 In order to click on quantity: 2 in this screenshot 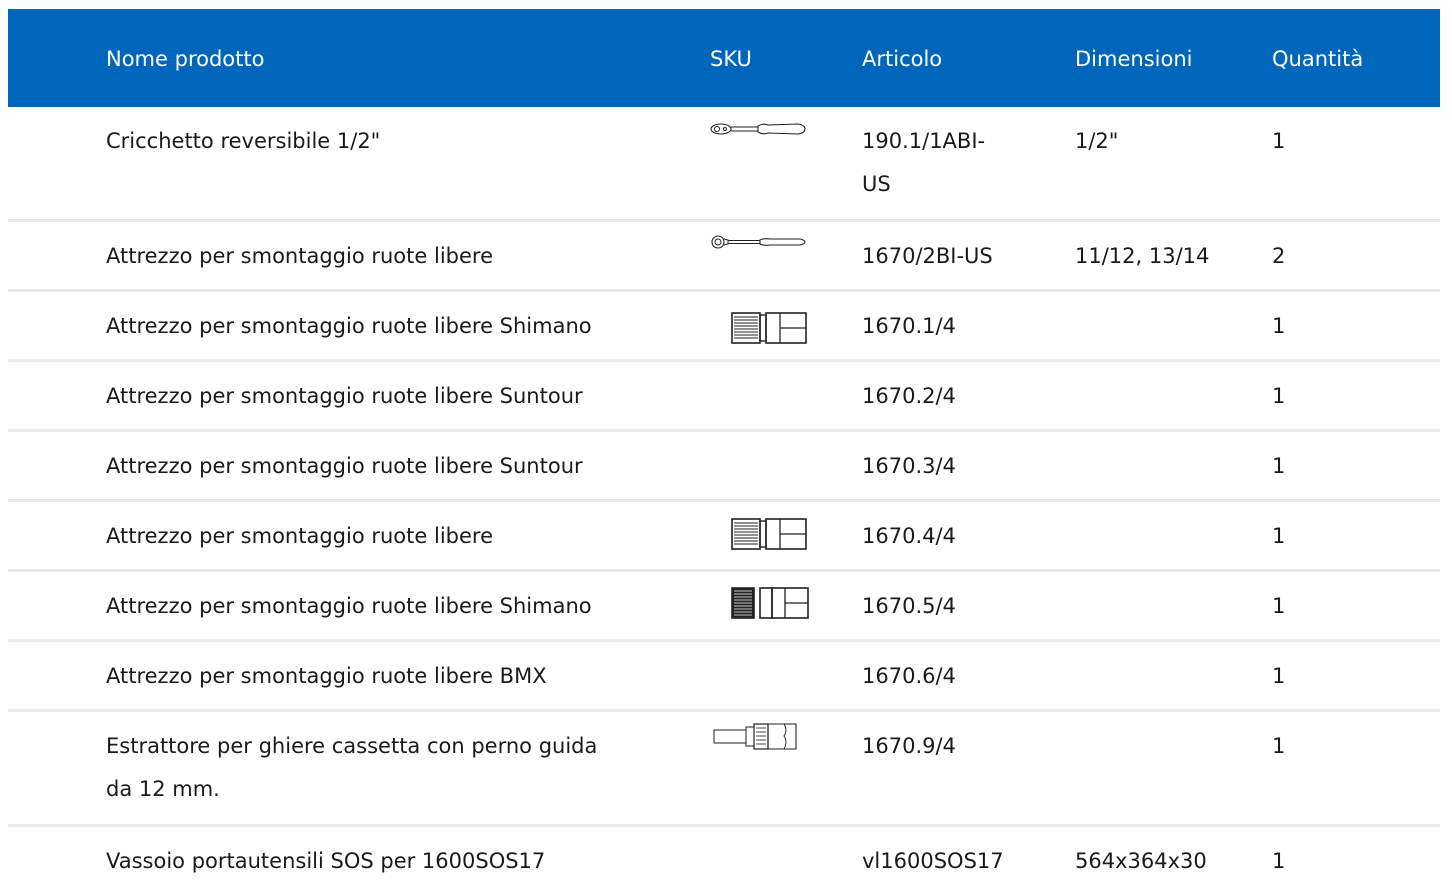, I will do `click(1279, 256)`.